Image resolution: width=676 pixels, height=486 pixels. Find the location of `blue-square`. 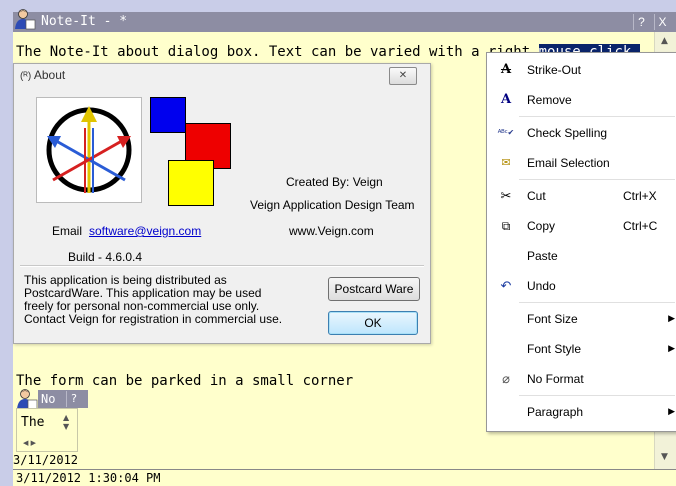

blue-square is located at coordinates (168, 115).